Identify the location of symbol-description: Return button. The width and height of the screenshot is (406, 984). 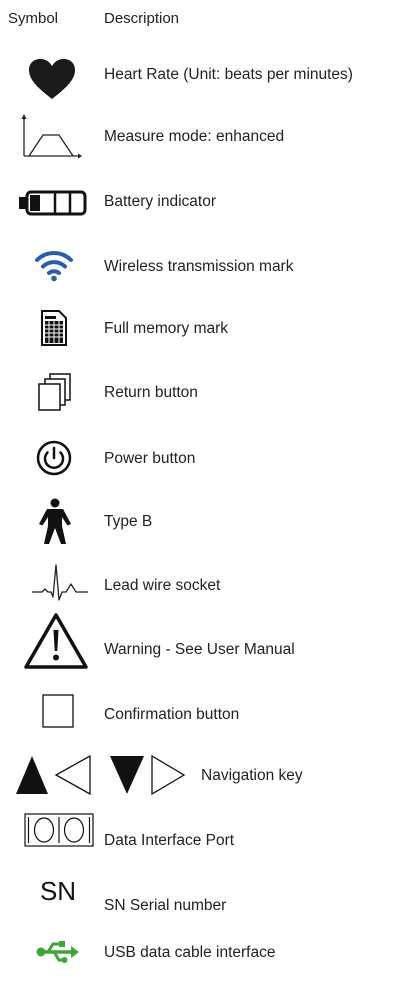
(151, 392).